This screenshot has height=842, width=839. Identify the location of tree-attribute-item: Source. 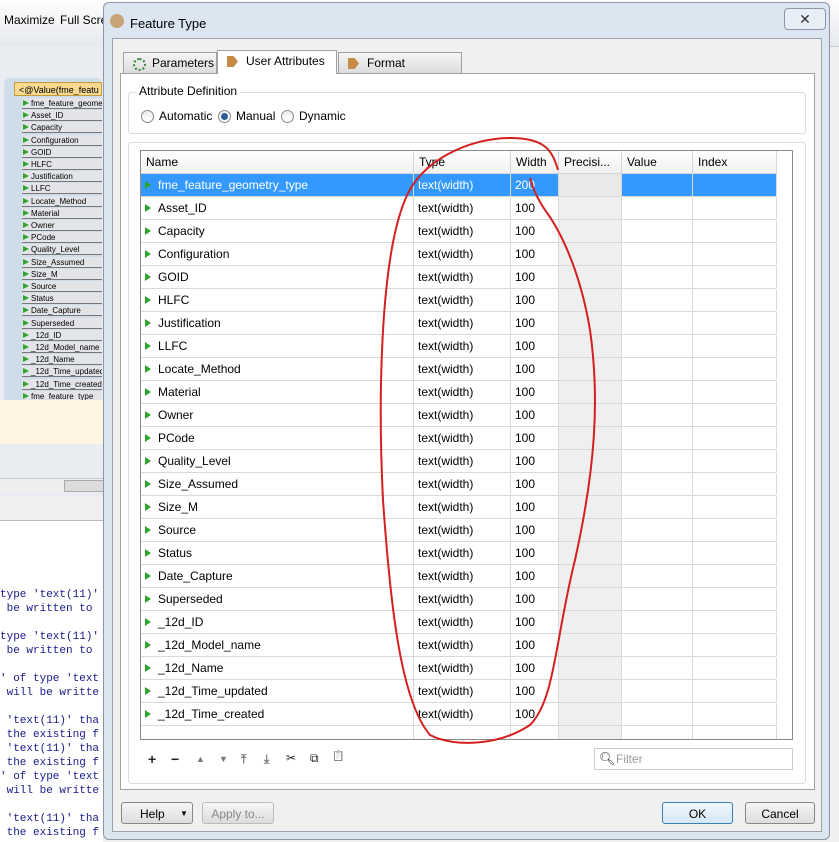
(62, 286).